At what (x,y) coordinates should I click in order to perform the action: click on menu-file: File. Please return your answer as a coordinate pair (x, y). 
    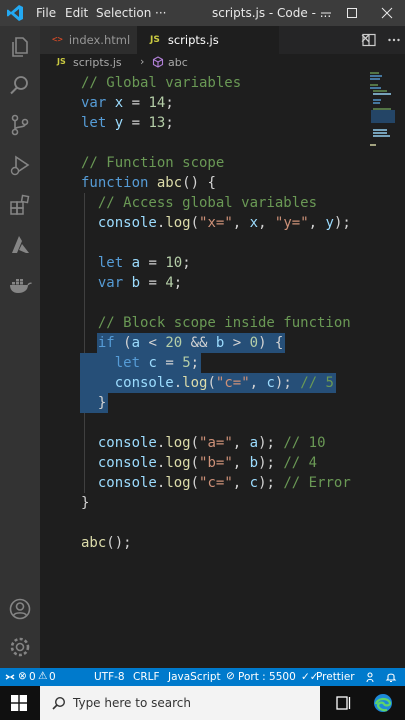
    Looking at the image, I should click on (46, 13).